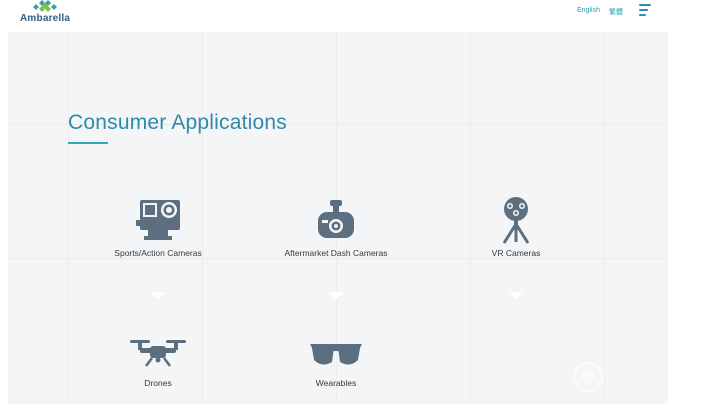  What do you see at coordinates (336, 253) in the screenshot?
I see `app-label: Aftermarket Dash Cameras` at bounding box center [336, 253].